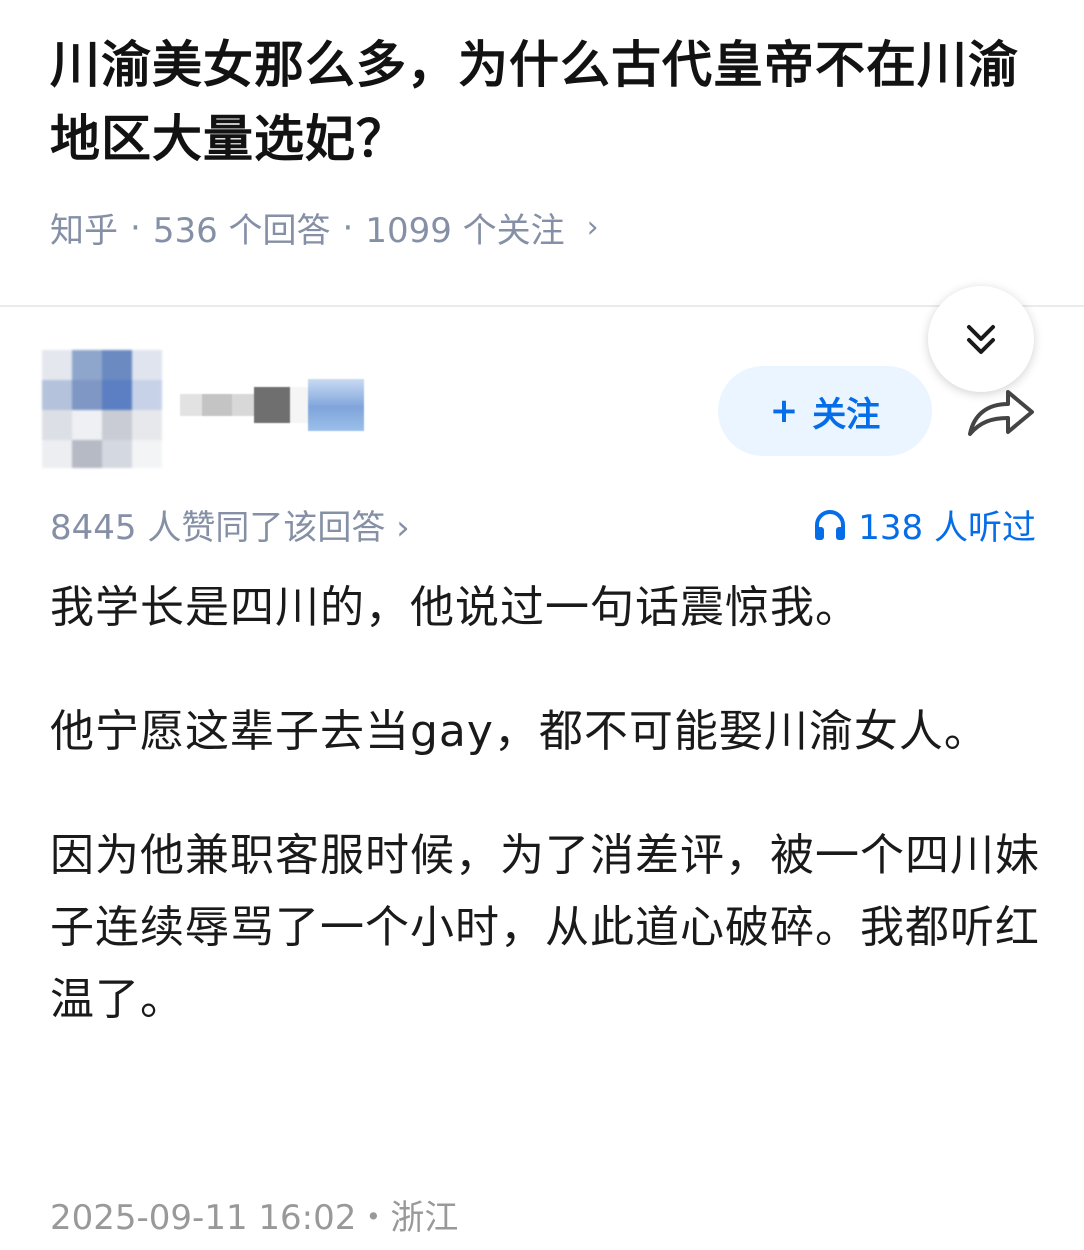  Describe the element at coordinates (542, 306) in the screenshot. I see `section-divider` at that location.